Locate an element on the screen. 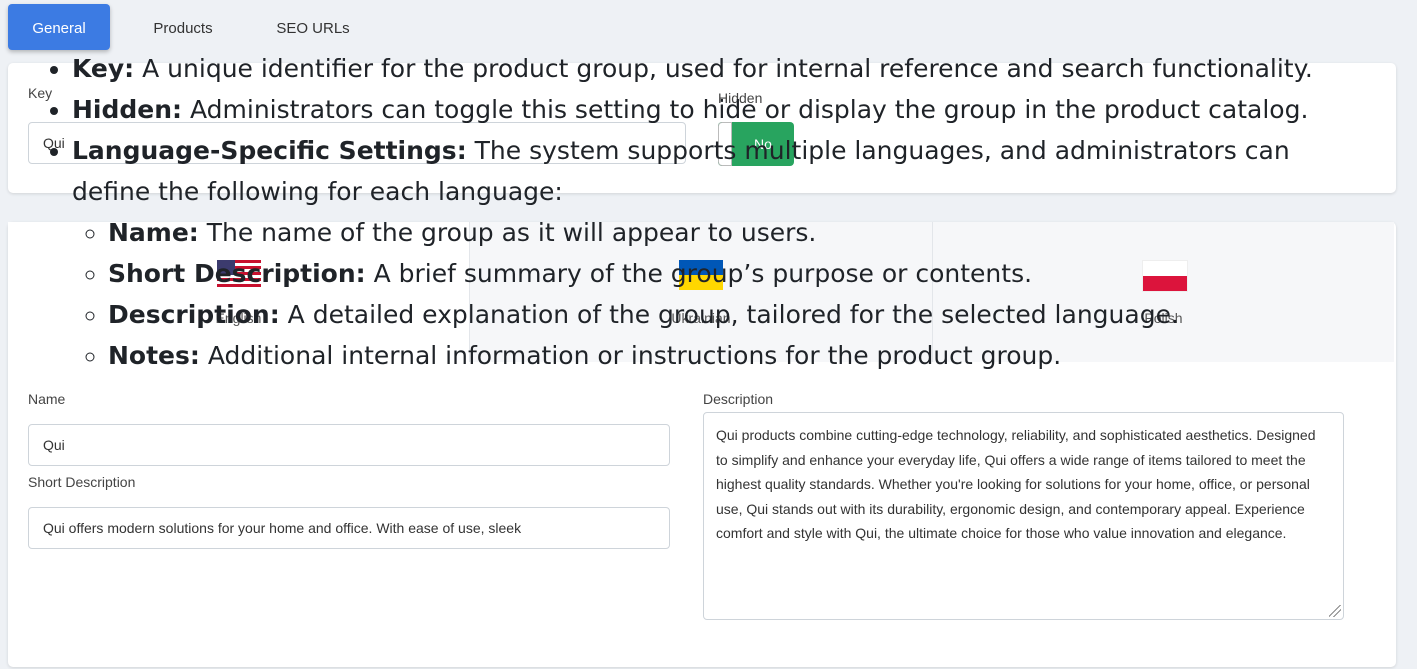  item-term: Short Description: is located at coordinates (237, 273).